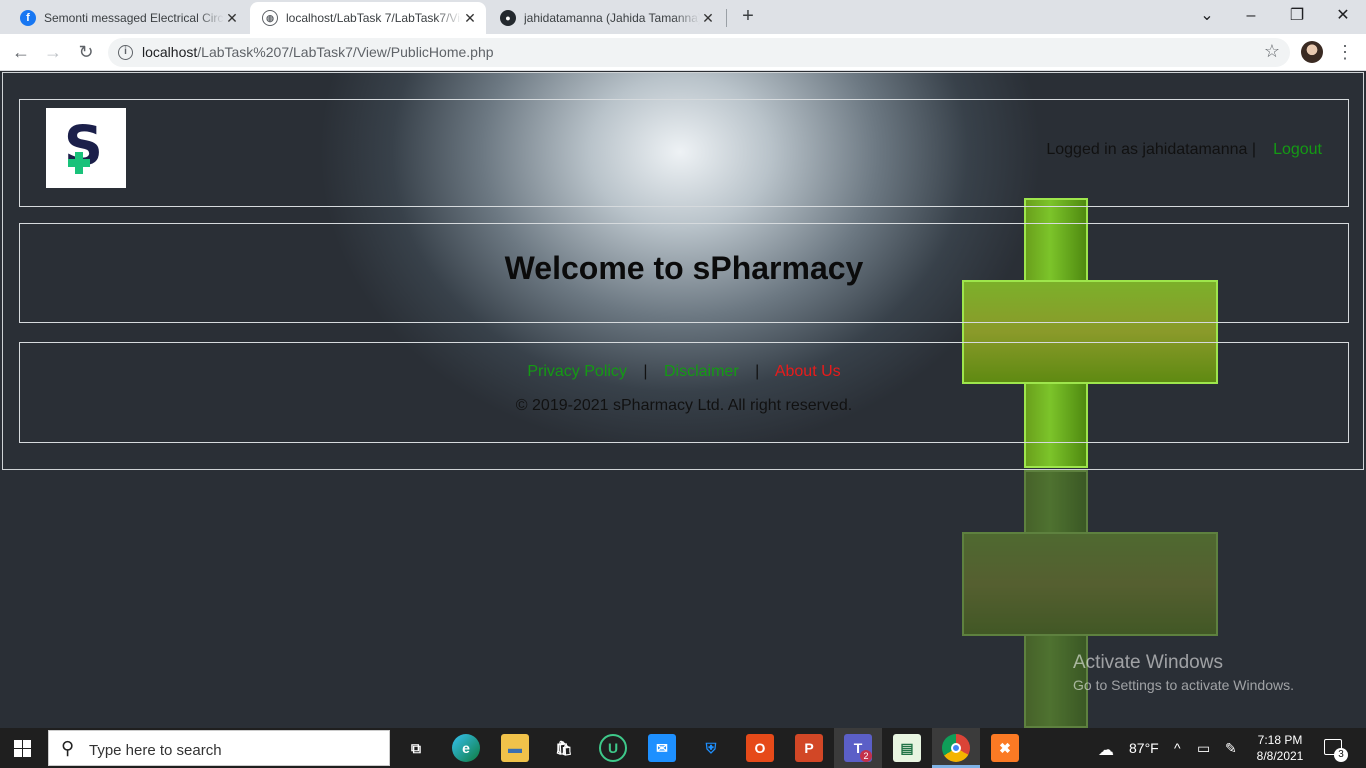  What do you see at coordinates (508, 18) in the screenshot?
I see `github-icon: ●` at bounding box center [508, 18].